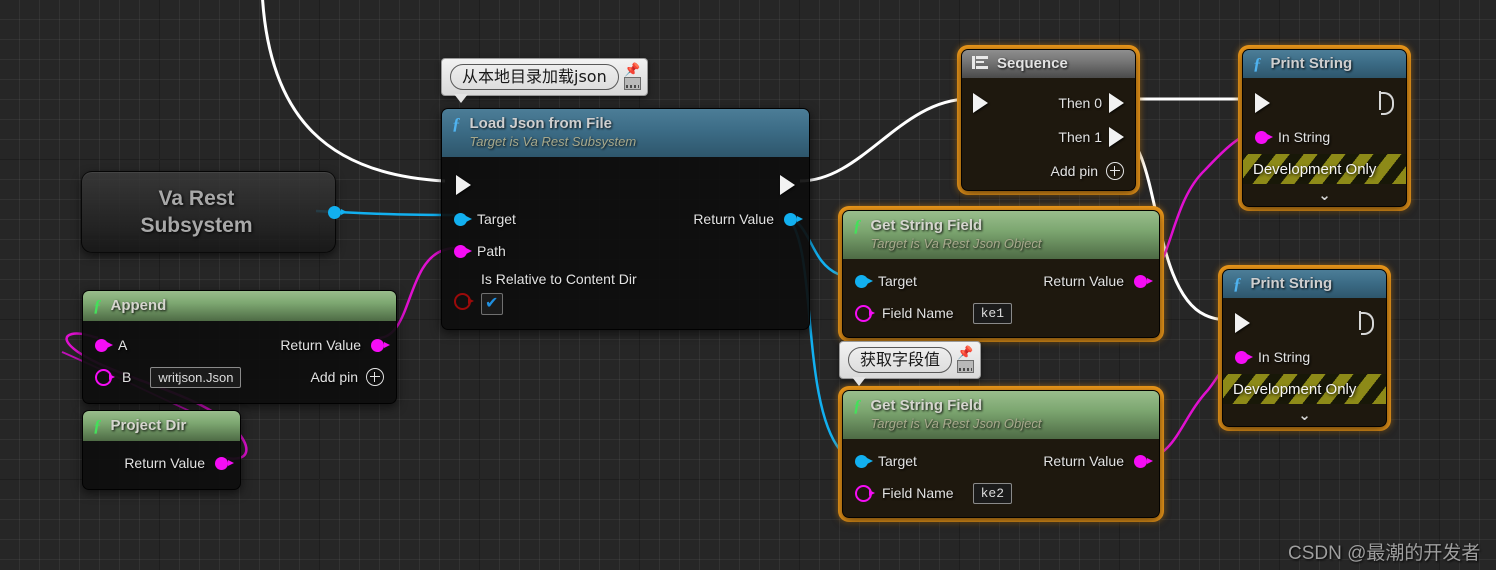 This screenshot has height=570, width=1496. What do you see at coordinates (1304, 284) in the screenshot?
I see `print-string-2-header: ƒ Print String` at bounding box center [1304, 284].